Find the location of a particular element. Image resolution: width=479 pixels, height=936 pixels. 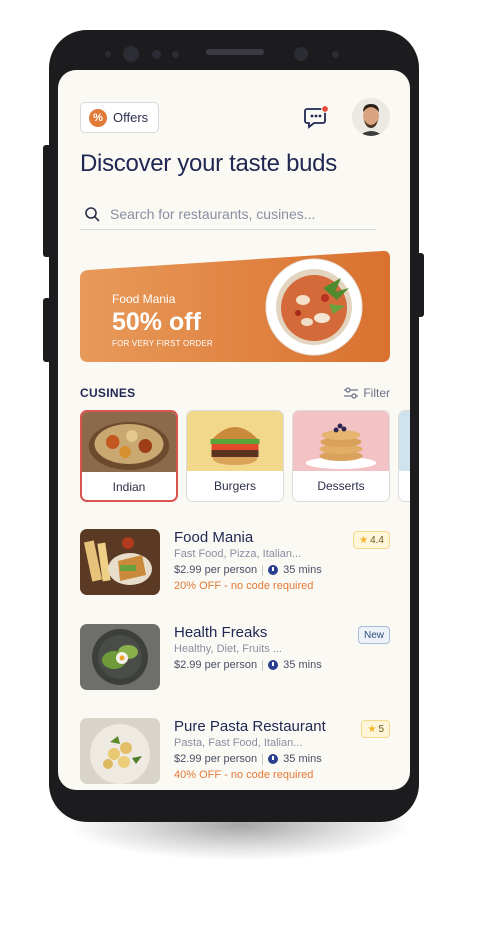

search-icon is located at coordinates (92, 213).